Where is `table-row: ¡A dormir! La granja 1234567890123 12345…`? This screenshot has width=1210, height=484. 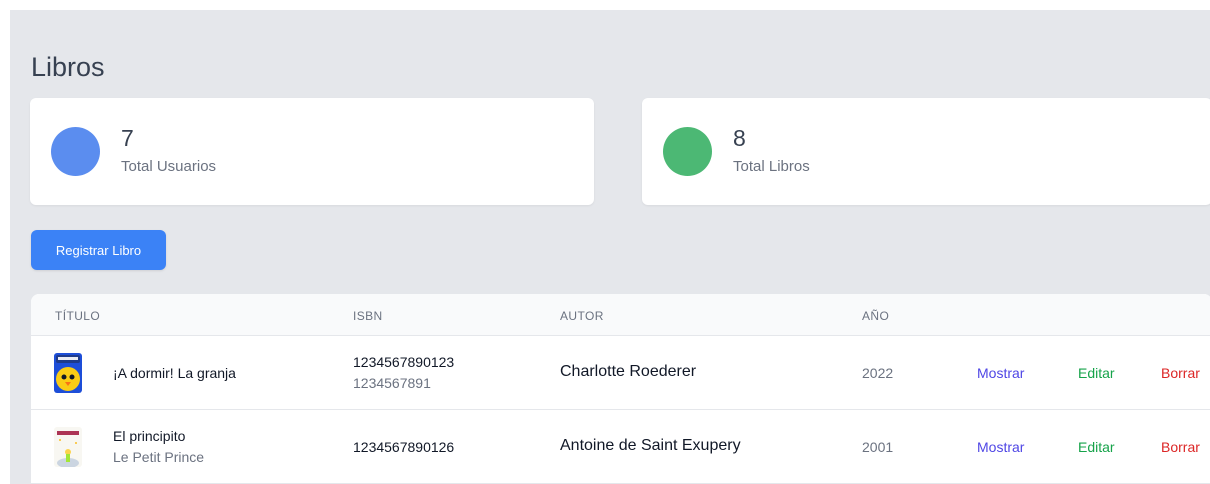 table-row: ¡A dormir! La granja 1234567890123 12345… is located at coordinates (620, 373).